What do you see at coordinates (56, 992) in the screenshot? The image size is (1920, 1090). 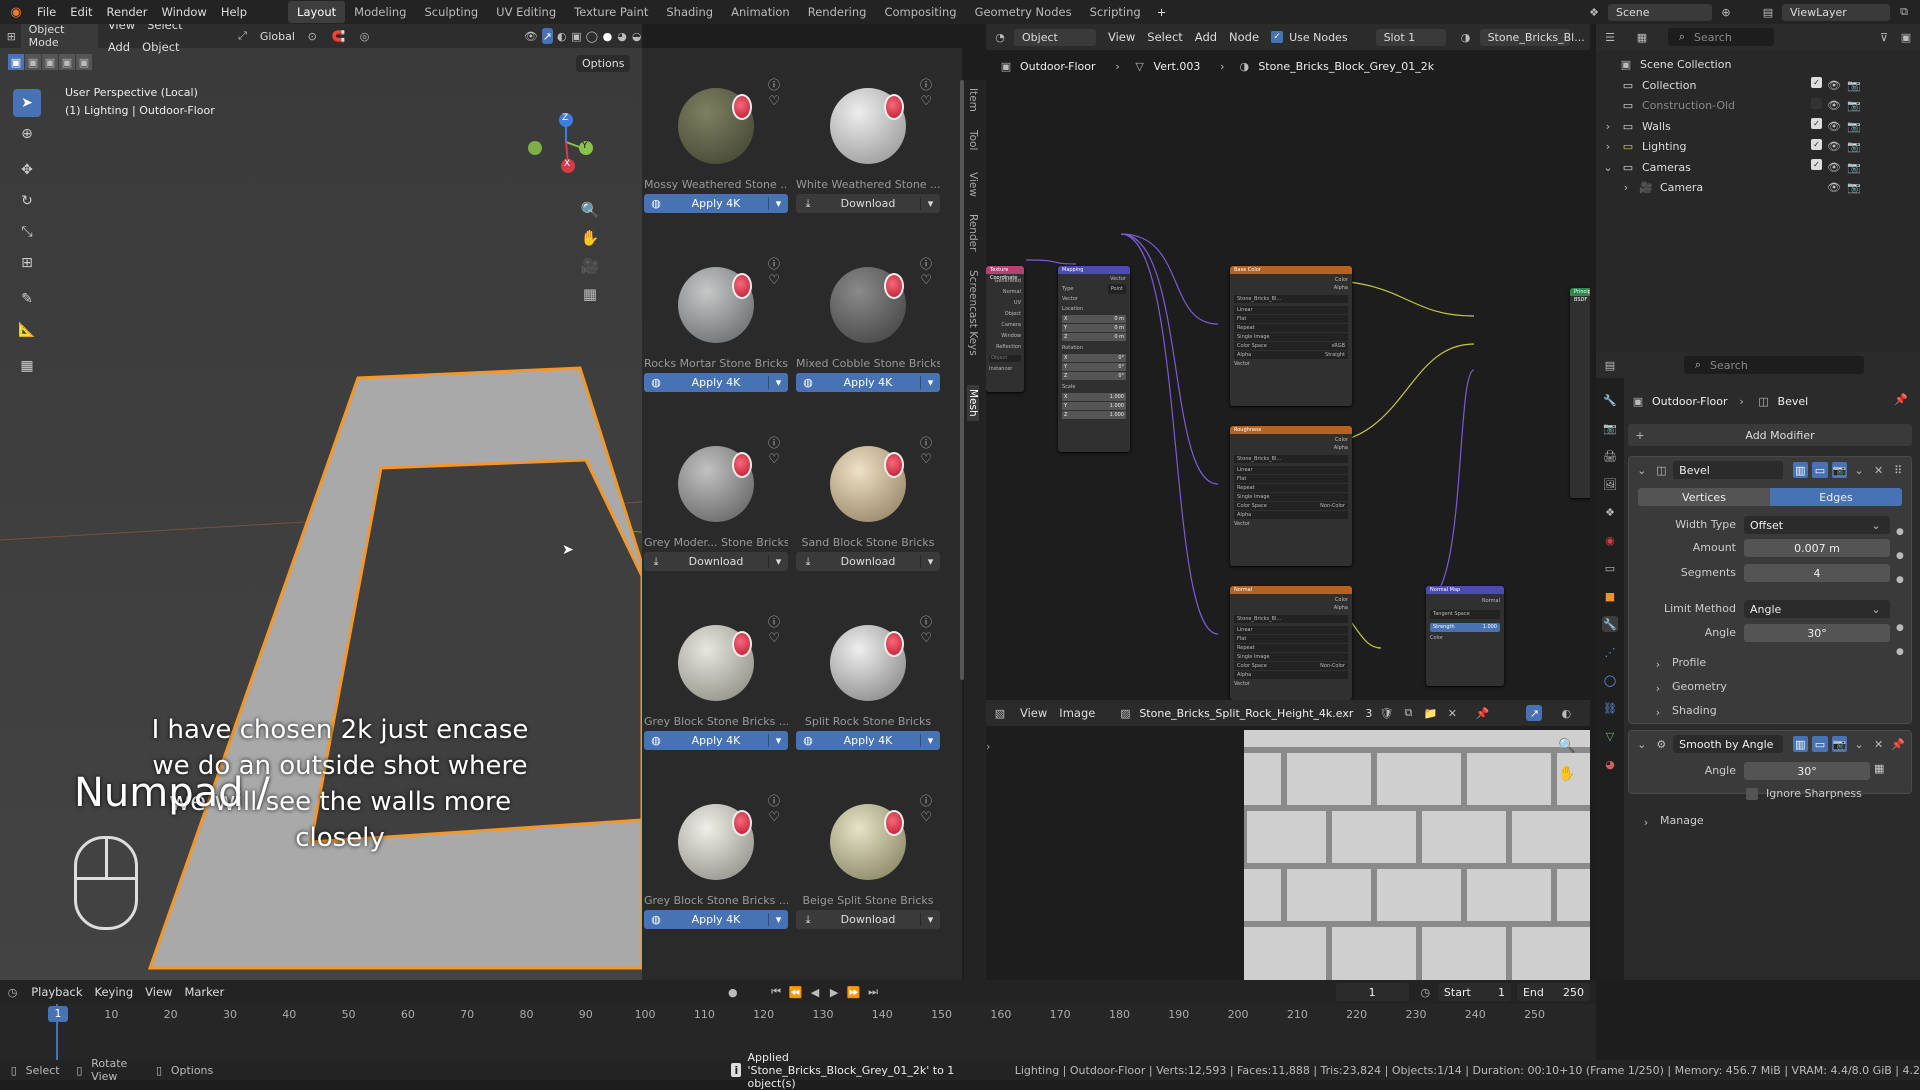 I see `timeline-menu-playback: Playback` at bounding box center [56, 992].